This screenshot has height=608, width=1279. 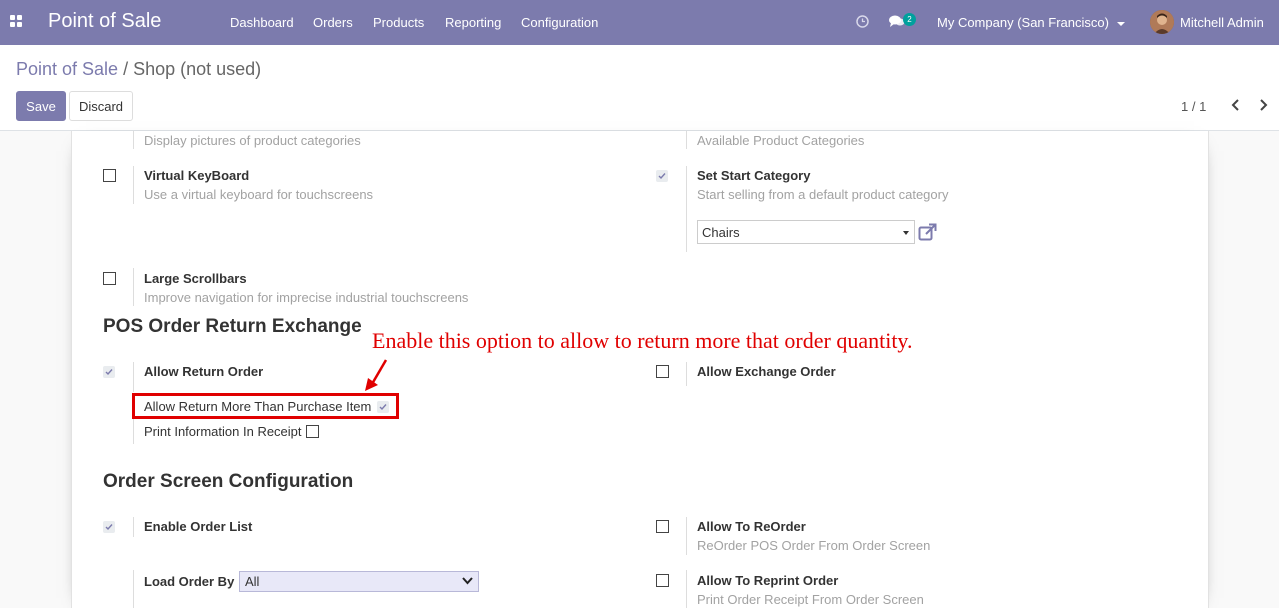 What do you see at coordinates (1263, 105) in the screenshot?
I see `pager-next-icon` at bounding box center [1263, 105].